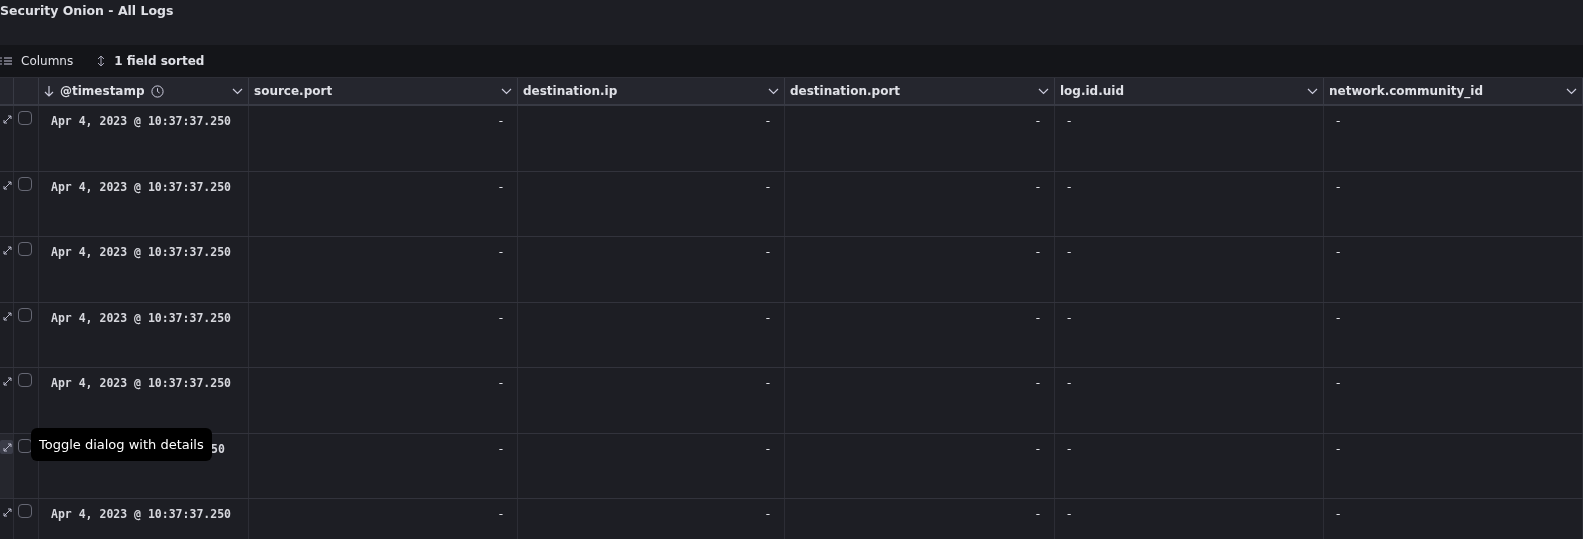  Describe the element at coordinates (570, 91) in the screenshot. I see `column-header: destination.ip` at that location.